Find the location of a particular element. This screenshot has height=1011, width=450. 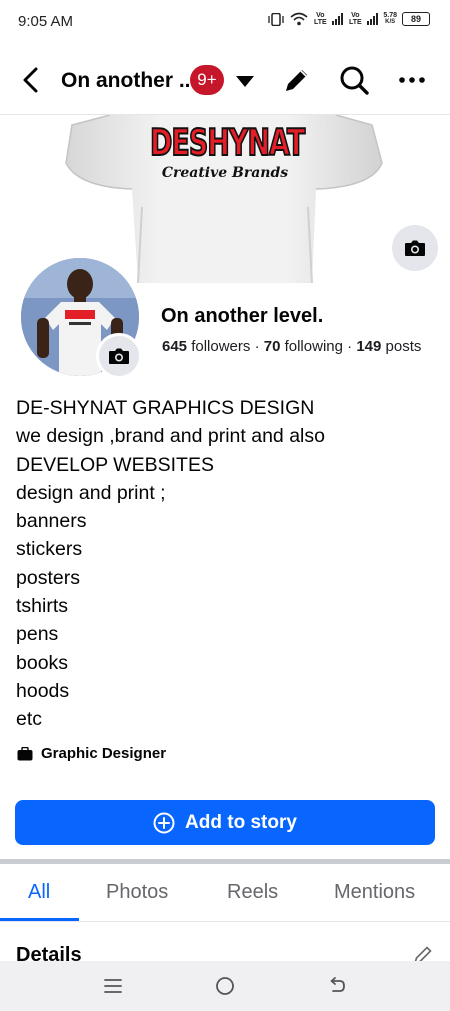

battery-icon: 89 is located at coordinates (416, 19).